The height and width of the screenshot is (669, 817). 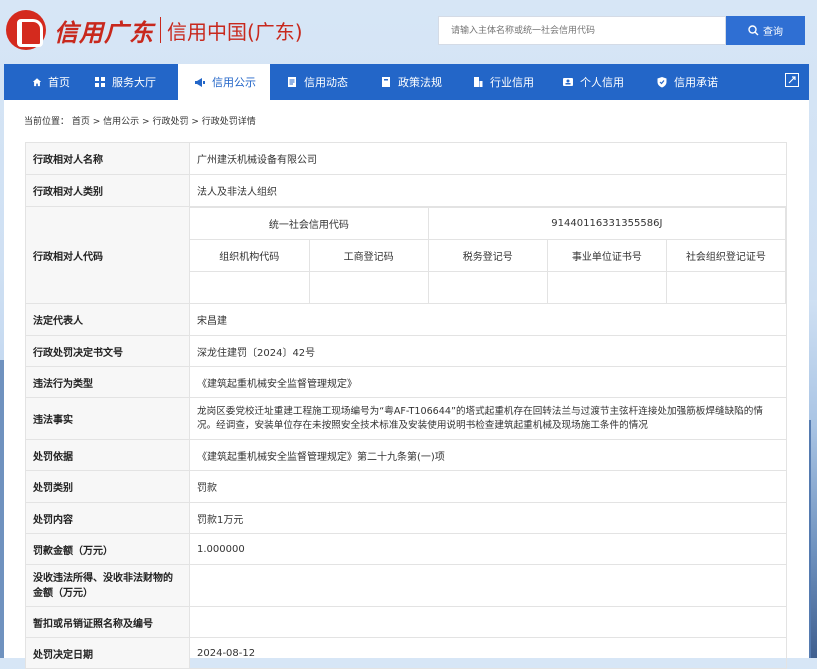 What do you see at coordinates (488, 158) in the screenshot?
I see `subject-name-value: 广州建沃机械设备有限公司` at bounding box center [488, 158].